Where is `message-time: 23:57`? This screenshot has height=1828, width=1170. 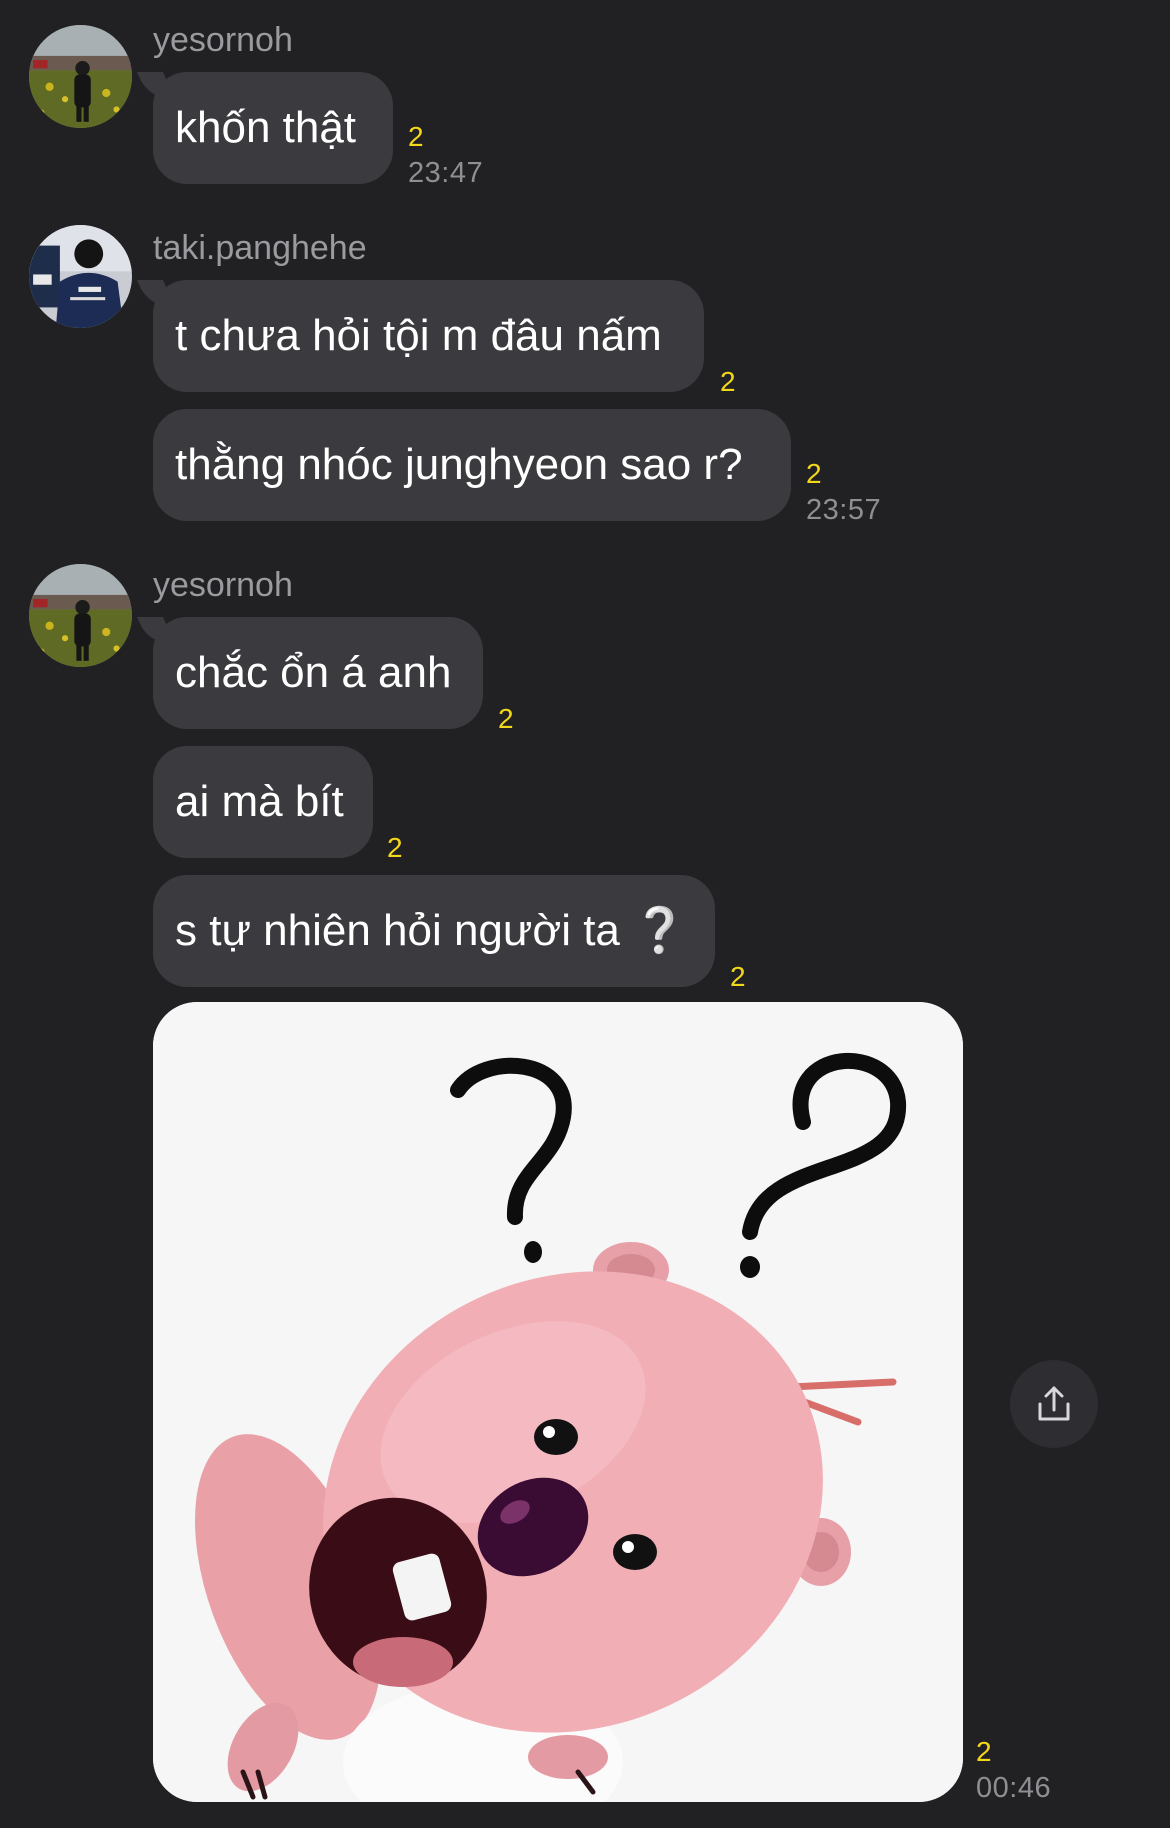
message-time: 23:57 is located at coordinates (844, 510).